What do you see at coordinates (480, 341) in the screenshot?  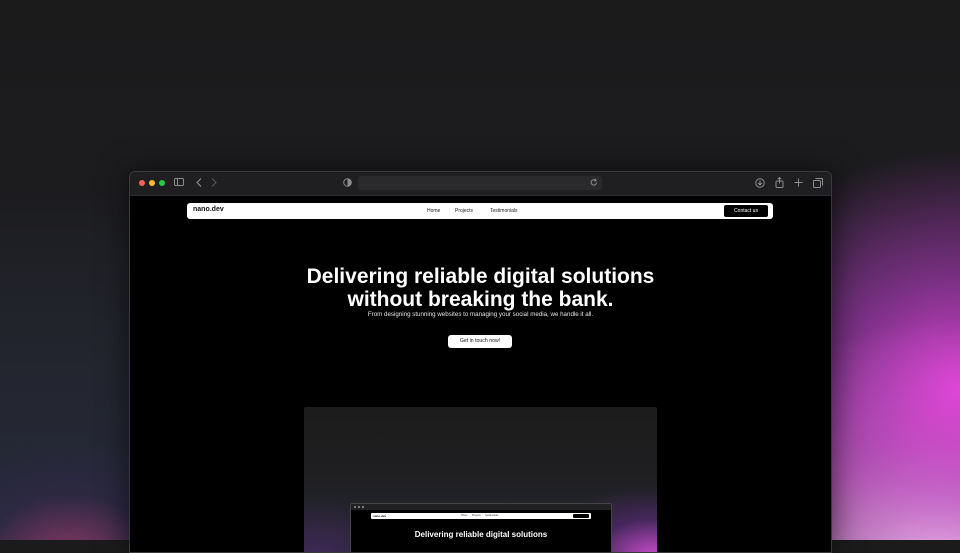 I see `get-in-touch-button: Get in touch now!` at bounding box center [480, 341].